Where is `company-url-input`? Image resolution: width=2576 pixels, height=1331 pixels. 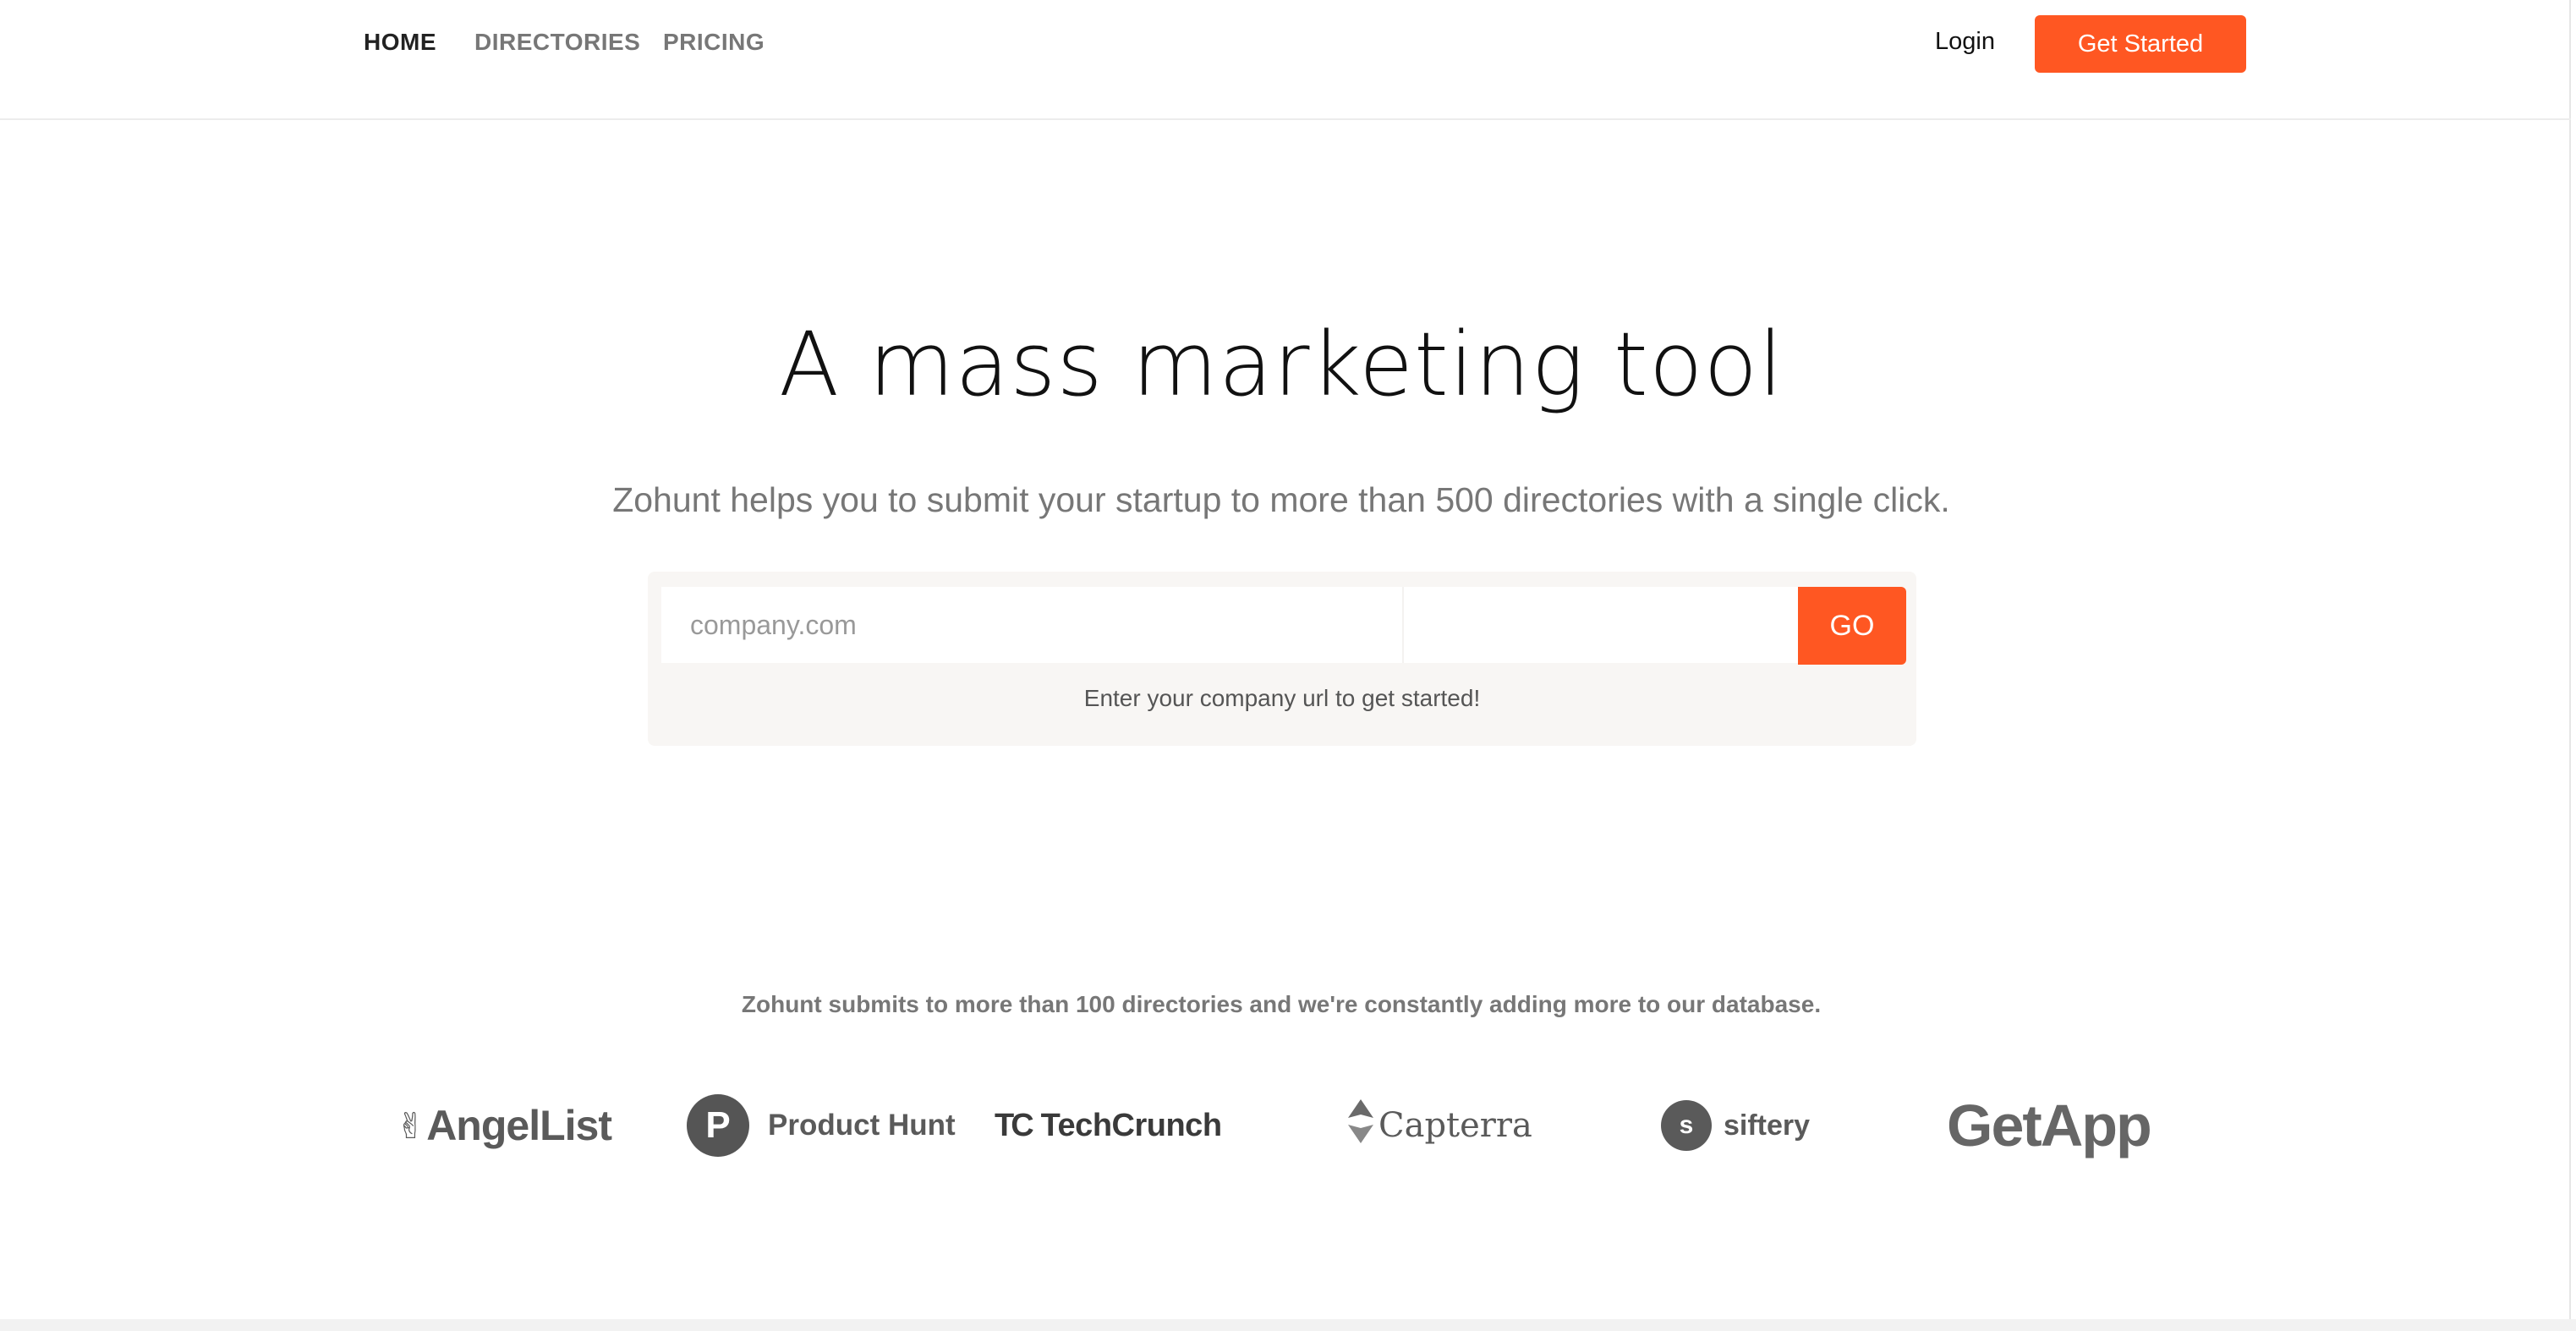
company-url-input is located at coordinates (1229, 625).